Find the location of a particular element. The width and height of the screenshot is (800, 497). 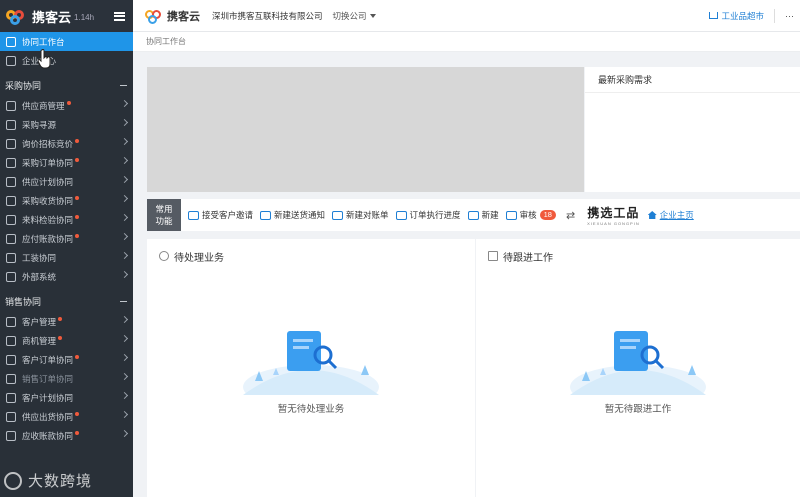

section-sales: 销售协同 is located at coordinates (66, 301).